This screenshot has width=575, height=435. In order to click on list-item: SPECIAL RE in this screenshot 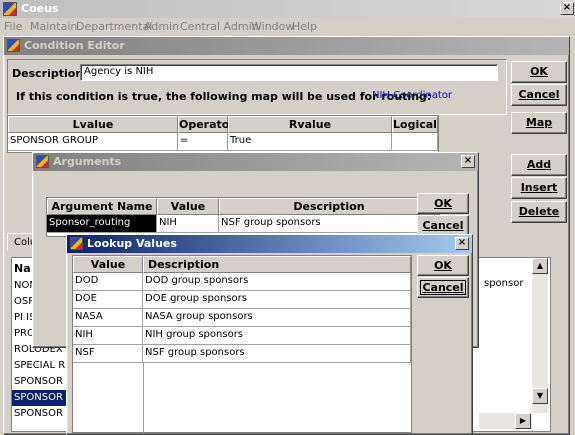, I will do `click(42, 366)`.